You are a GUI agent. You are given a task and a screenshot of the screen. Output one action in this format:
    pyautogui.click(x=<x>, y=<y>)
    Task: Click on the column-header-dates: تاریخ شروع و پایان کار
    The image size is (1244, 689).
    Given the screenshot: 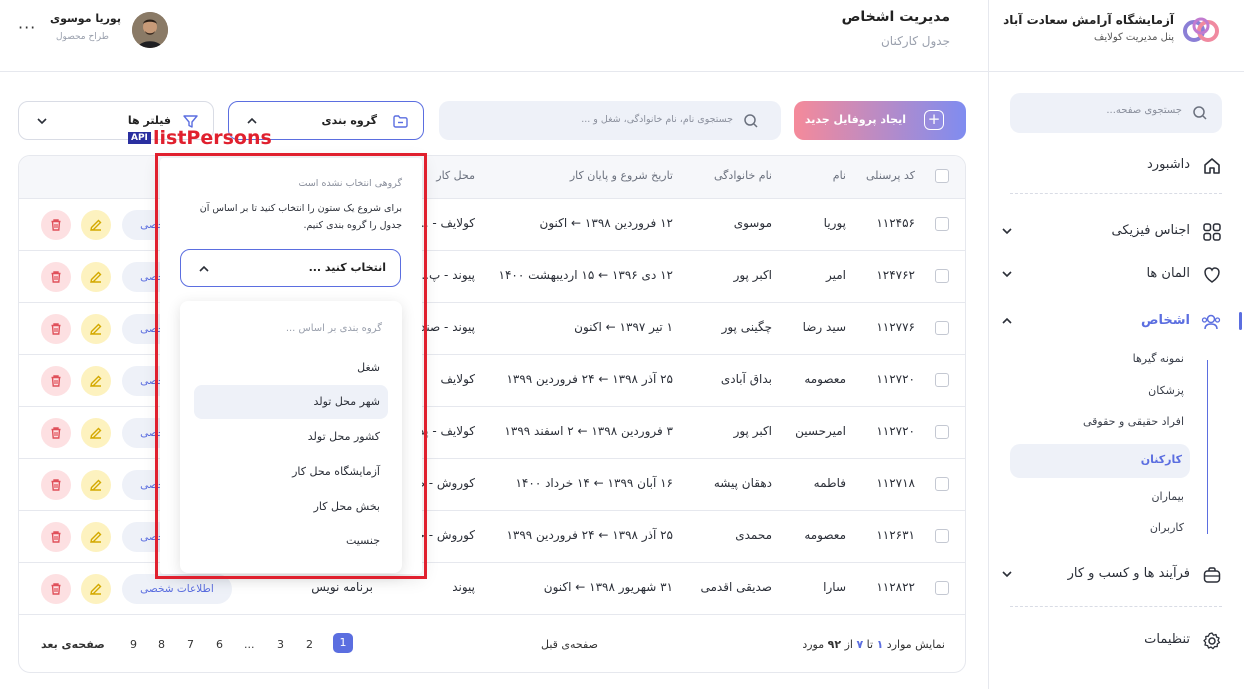 What is the action you would take?
    pyautogui.click(x=621, y=175)
    